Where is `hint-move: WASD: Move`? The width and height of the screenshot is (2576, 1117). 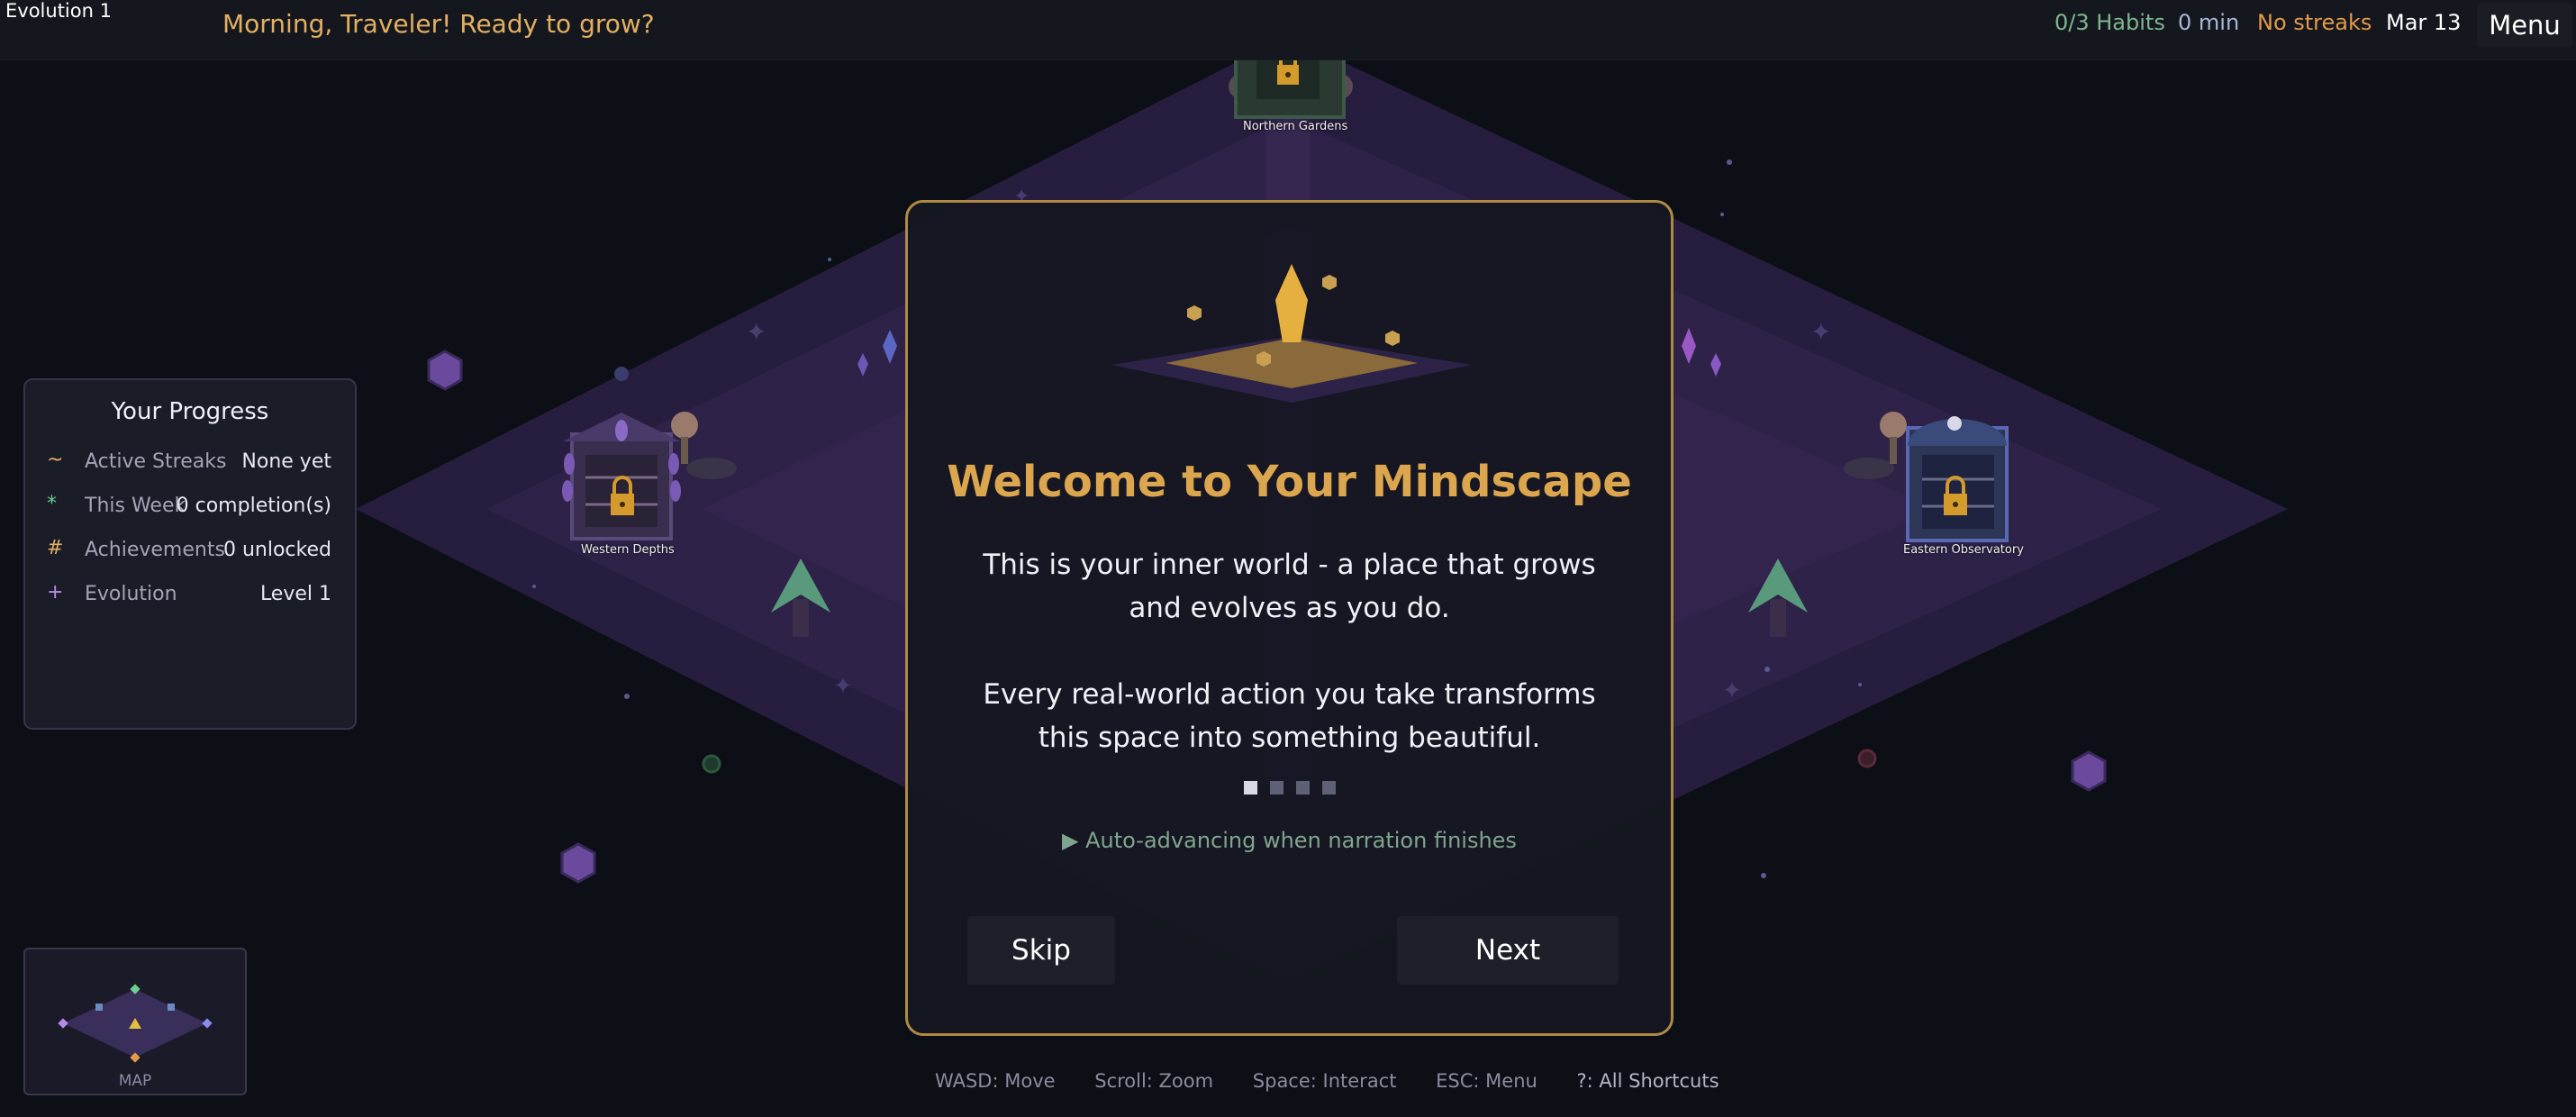
hint-move: WASD: Move is located at coordinates (995, 1081).